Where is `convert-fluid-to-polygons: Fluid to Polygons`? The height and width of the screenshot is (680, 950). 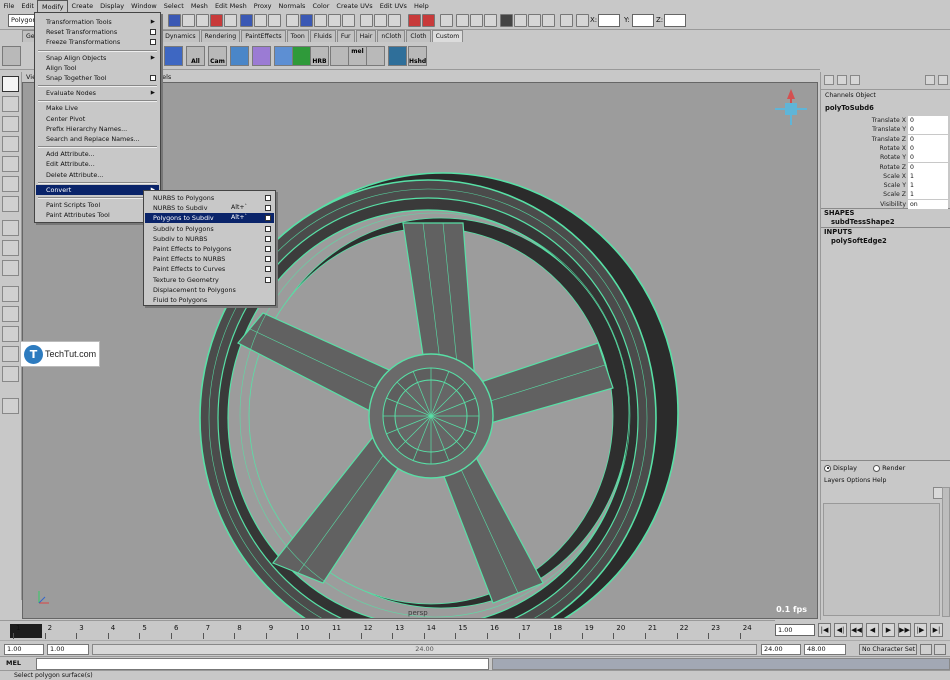 convert-fluid-to-polygons: Fluid to Polygons is located at coordinates (209, 300).